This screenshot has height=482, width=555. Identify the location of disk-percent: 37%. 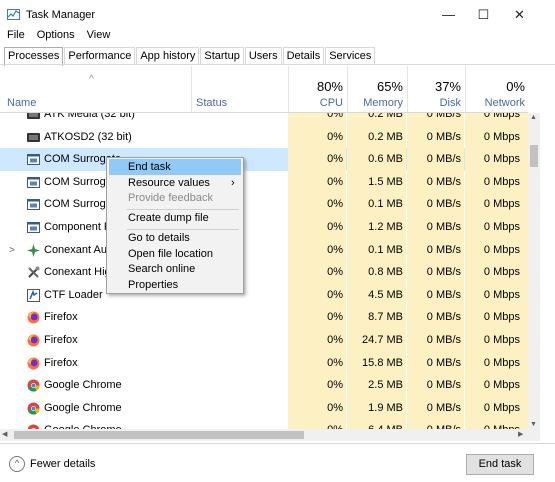
(448, 86).